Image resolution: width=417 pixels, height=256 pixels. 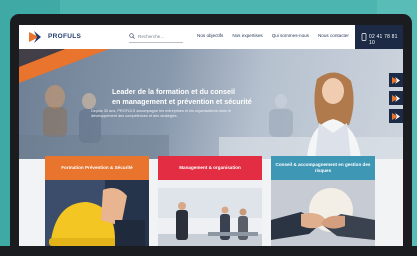 I want to click on phone-button: 02 41 78 81 10, so click(x=379, y=37).